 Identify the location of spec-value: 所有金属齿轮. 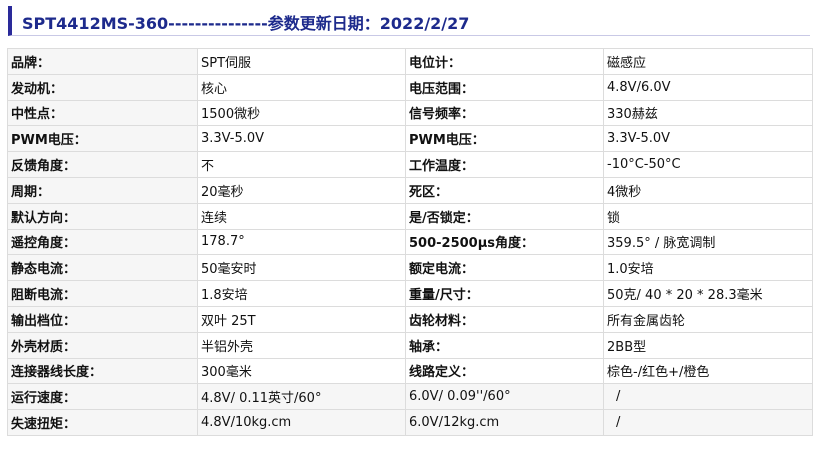
(708, 319).